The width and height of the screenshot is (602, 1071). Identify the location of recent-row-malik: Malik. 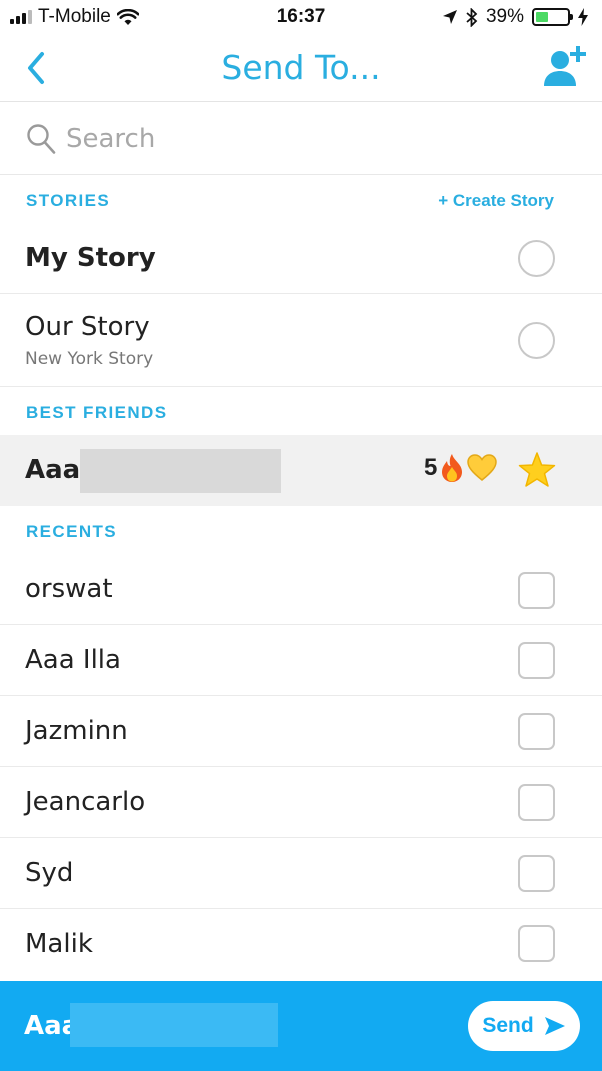
(301, 945).